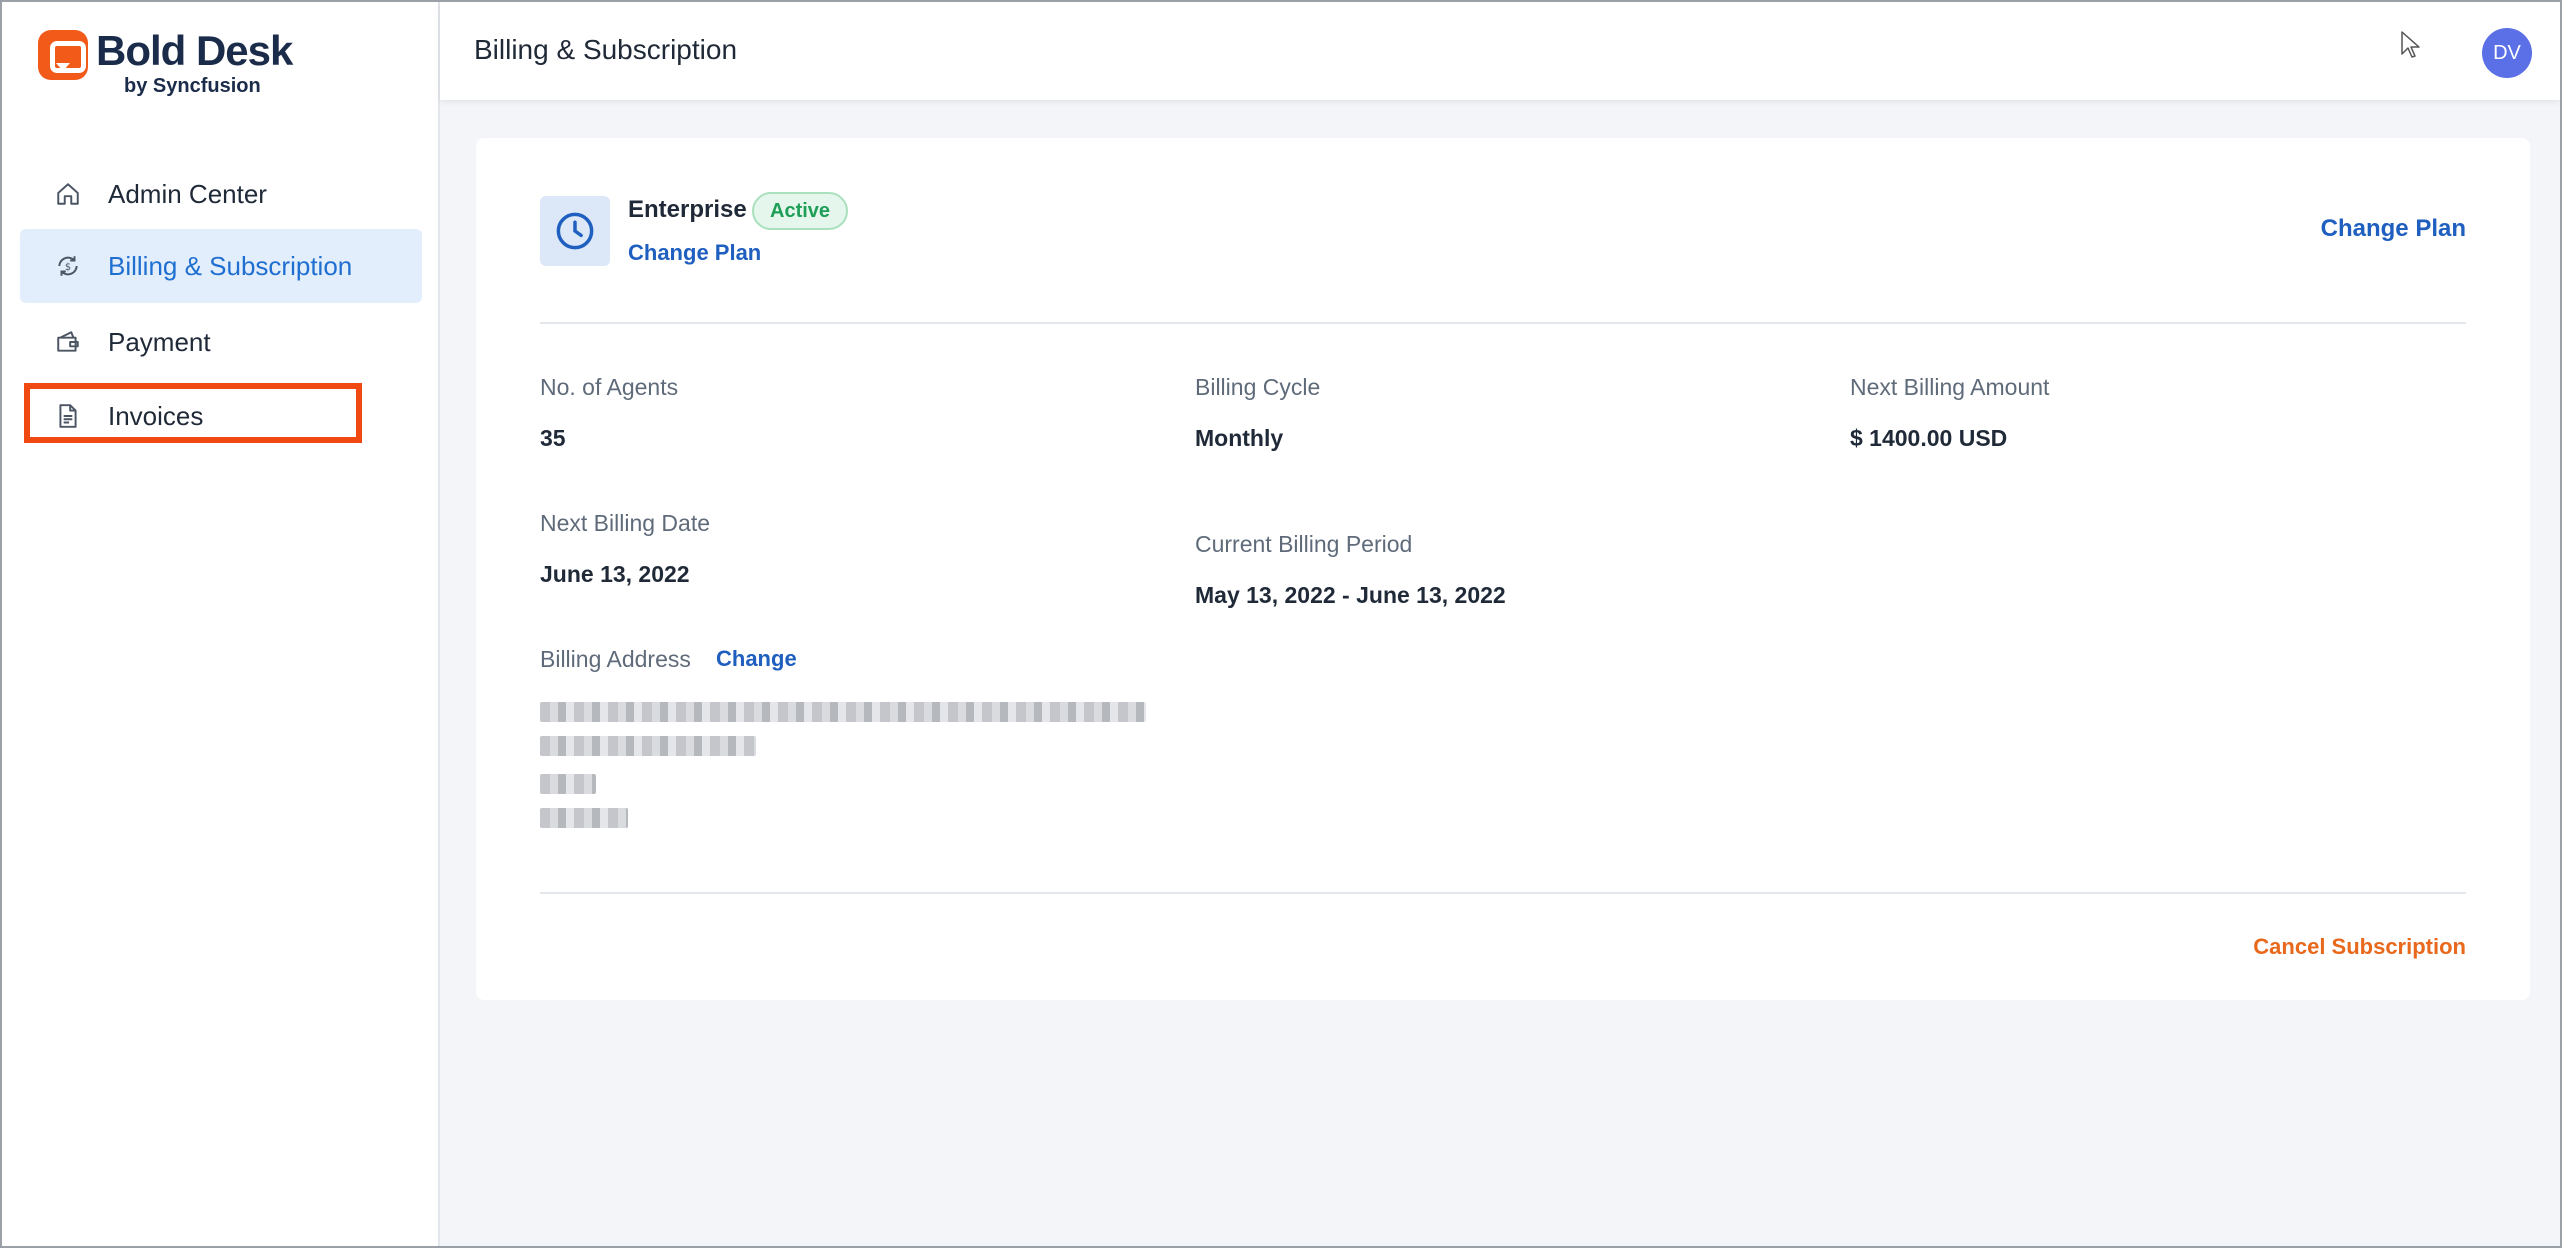 The width and height of the screenshot is (2562, 1248). Describe the element at coordinates (1500, 51) in the screenshot. I see `top-header: Billing & Subscription DV` at that location.